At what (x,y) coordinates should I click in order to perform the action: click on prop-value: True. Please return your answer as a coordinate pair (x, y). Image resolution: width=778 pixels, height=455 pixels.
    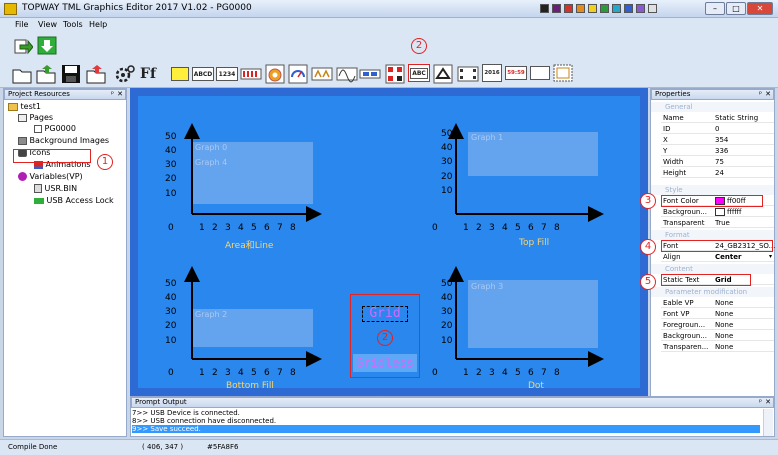
    Looking at the image, I should click on (722, 223).